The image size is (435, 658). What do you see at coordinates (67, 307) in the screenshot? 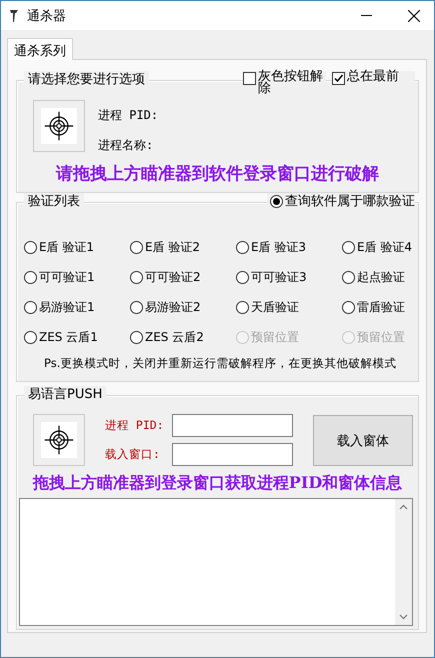
I see `radio-label: 易游验证1` at bounding box center [67, 307].